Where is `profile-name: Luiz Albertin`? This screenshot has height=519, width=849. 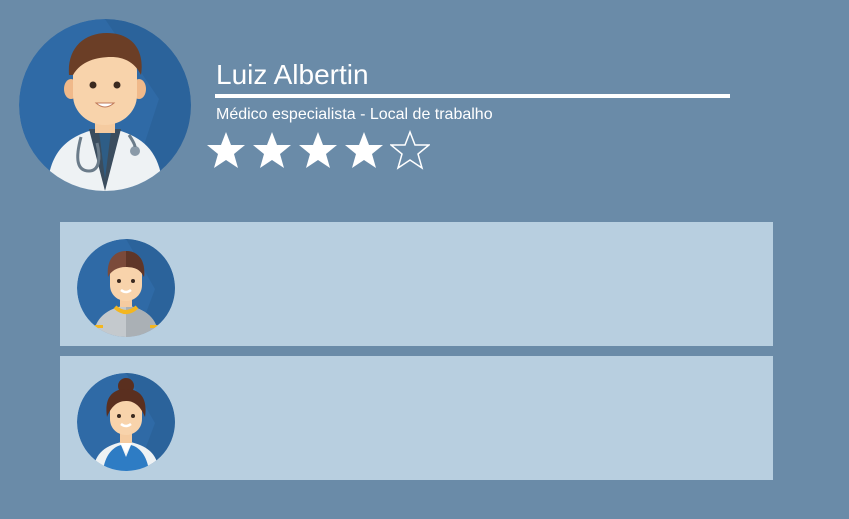 profile-name: Luiz Albertin is located at coordinates (292, 74).